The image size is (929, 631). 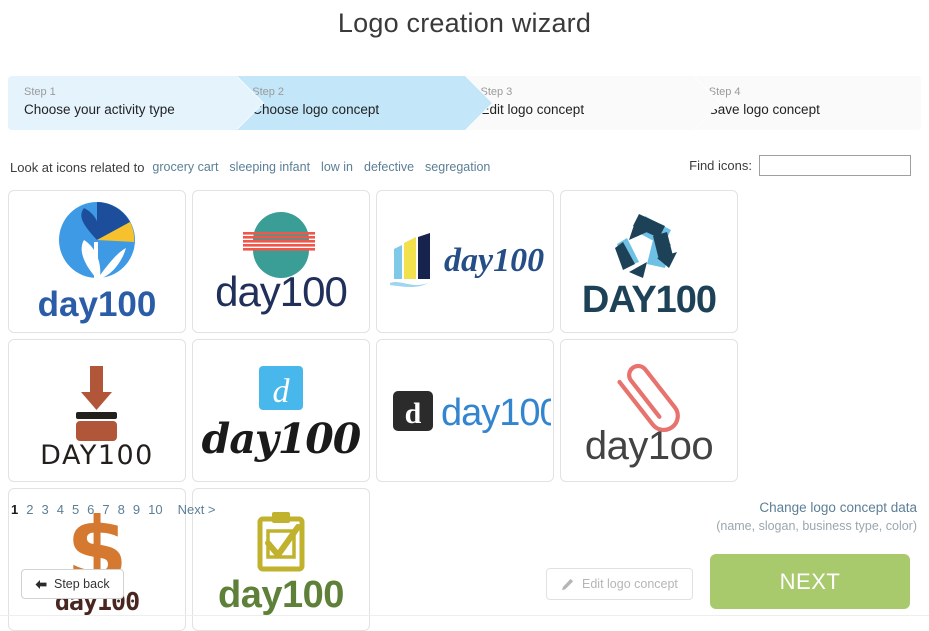 What do you see at coordinates (82, 584) in the screenshot?
I see `step-back-label: Step back` at bounding box center [82, 584].